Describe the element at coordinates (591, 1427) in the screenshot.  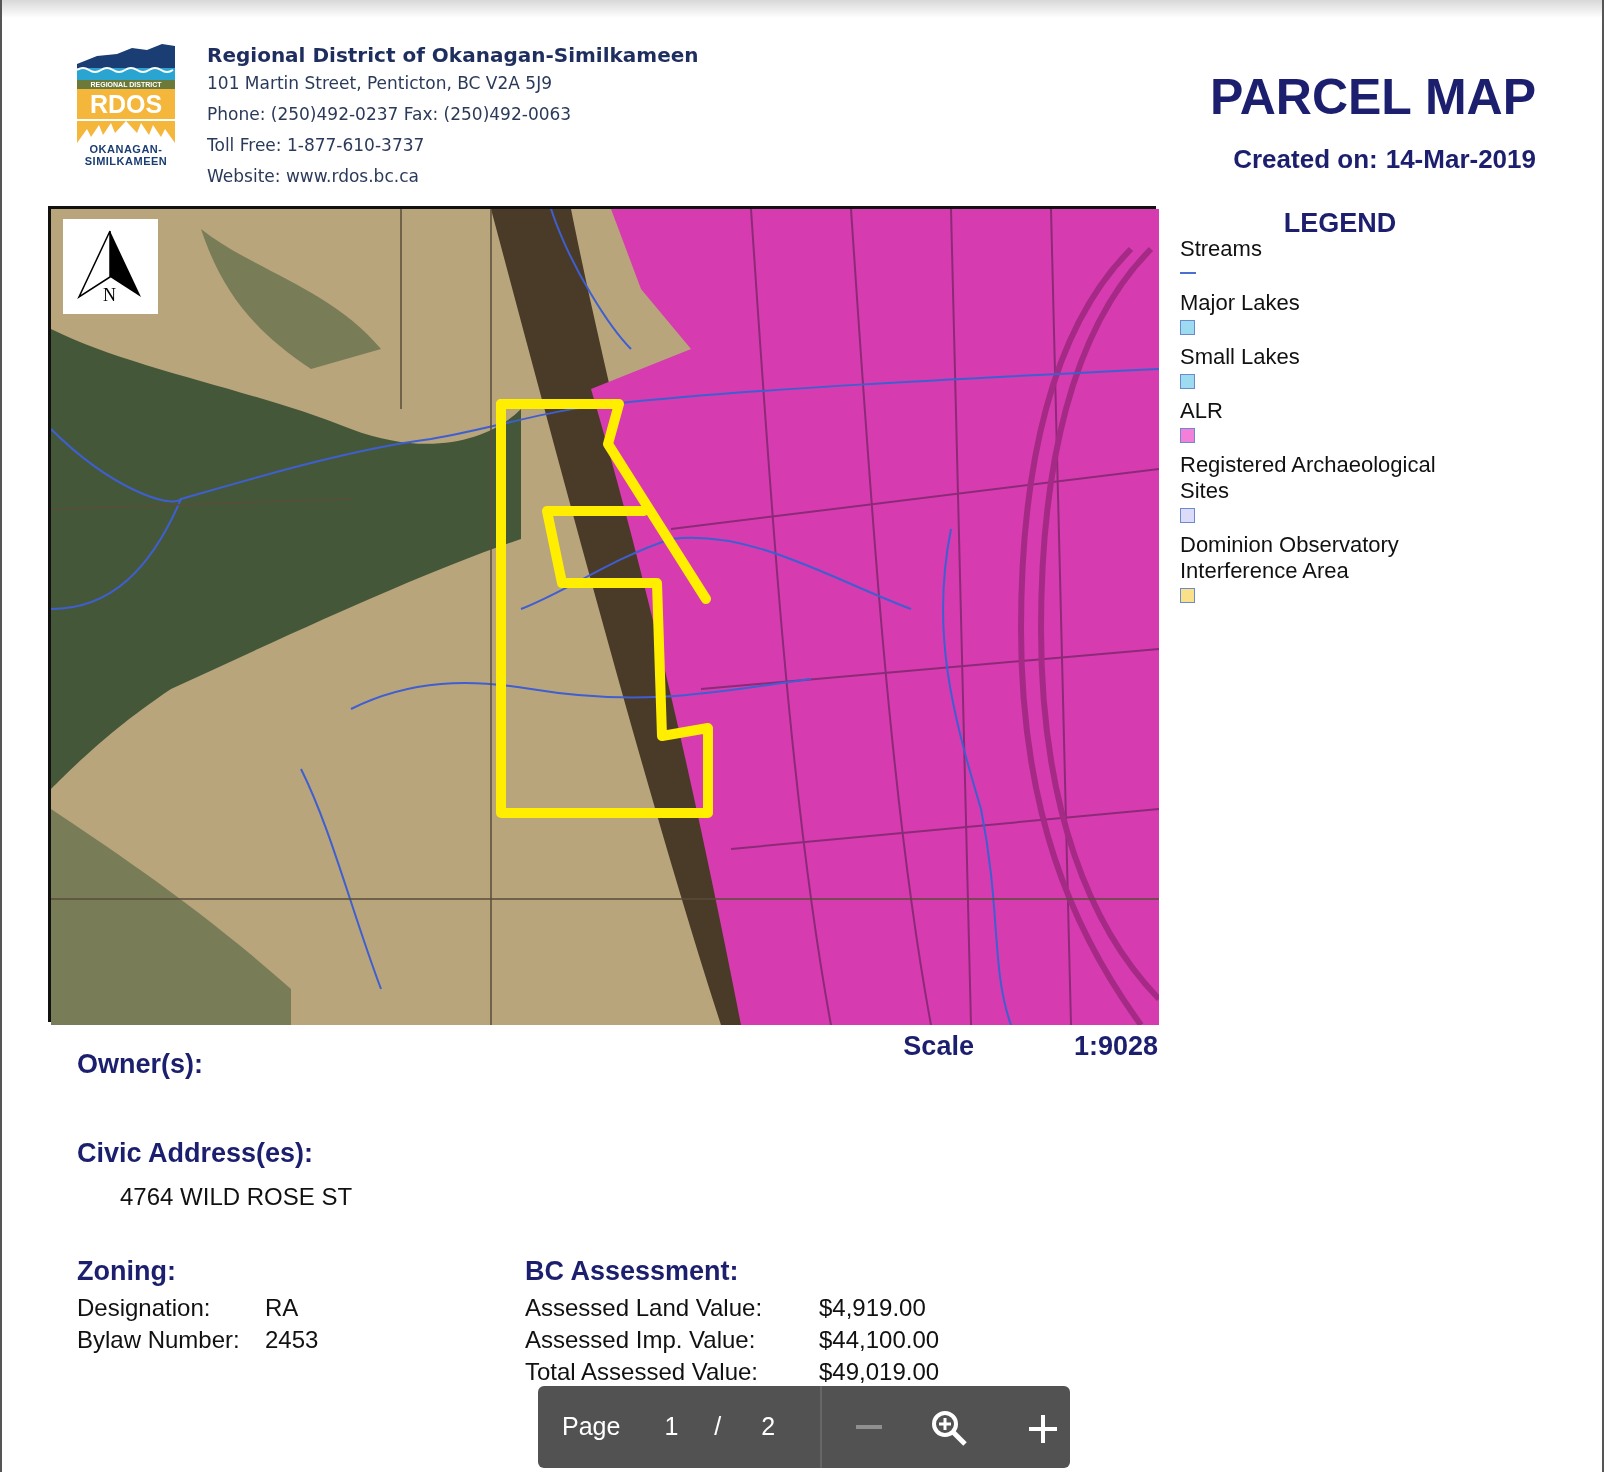
I see `page-label: Page` at that location.